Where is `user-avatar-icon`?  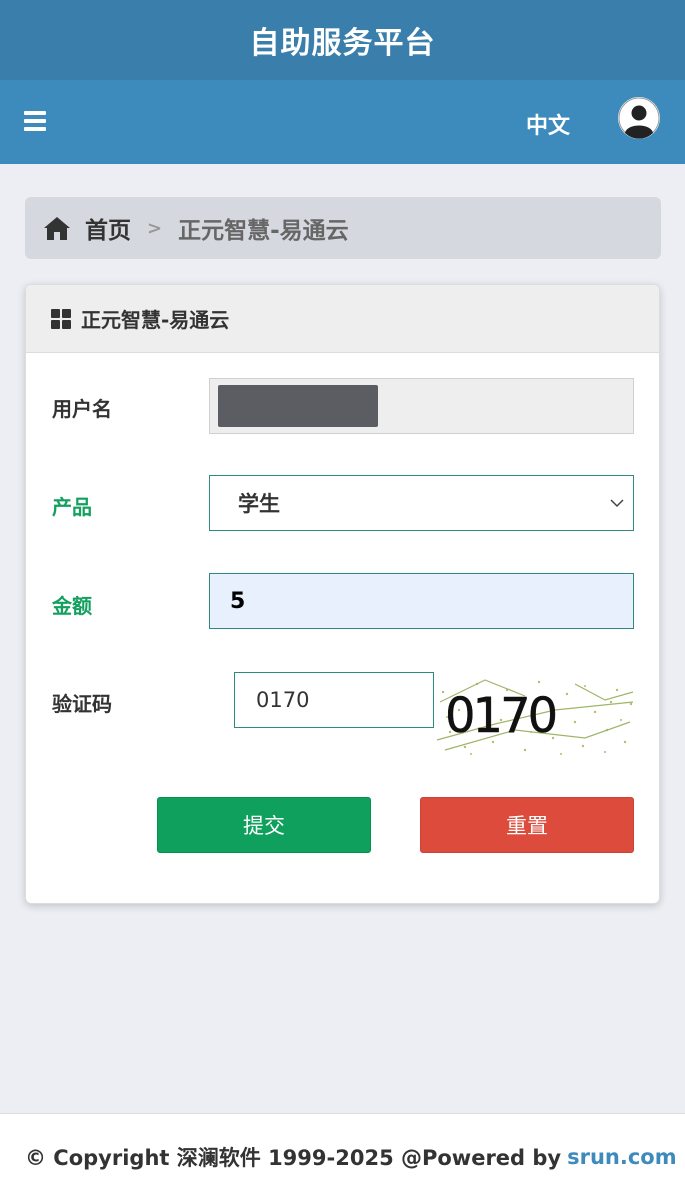
user-avatar-icon is located at coordinates (639, 118).